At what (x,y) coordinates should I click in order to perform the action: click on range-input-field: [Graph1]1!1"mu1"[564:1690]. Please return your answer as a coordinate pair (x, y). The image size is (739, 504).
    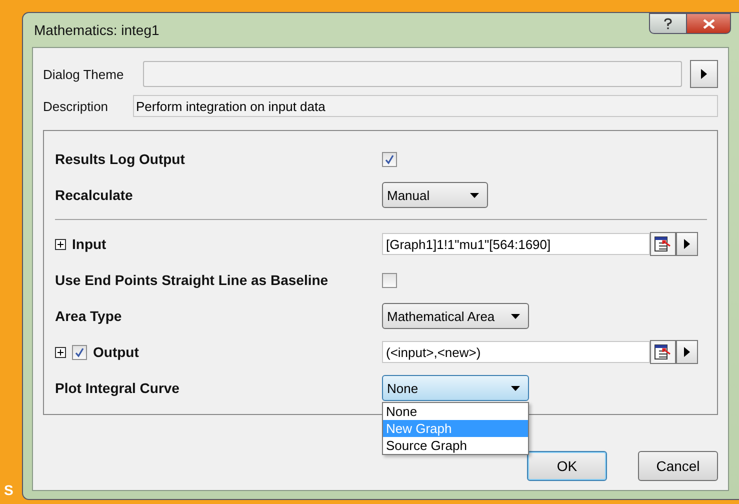
    Looking at the image, I should click on (516, 244).